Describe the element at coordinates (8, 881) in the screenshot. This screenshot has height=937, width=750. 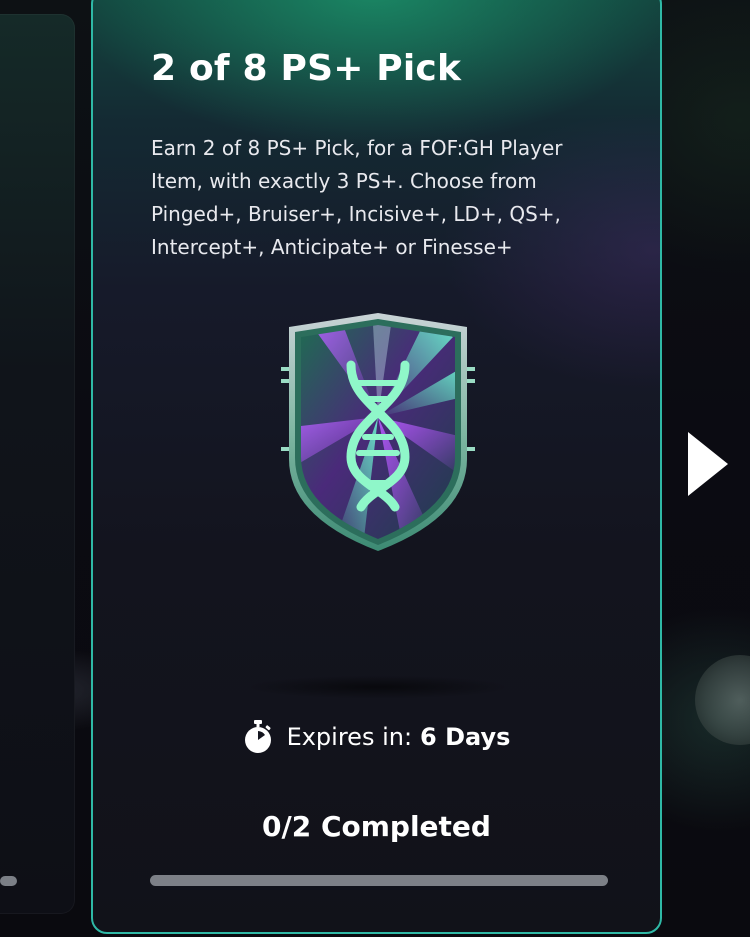
I see `previous-card-progress-bar` at that location.